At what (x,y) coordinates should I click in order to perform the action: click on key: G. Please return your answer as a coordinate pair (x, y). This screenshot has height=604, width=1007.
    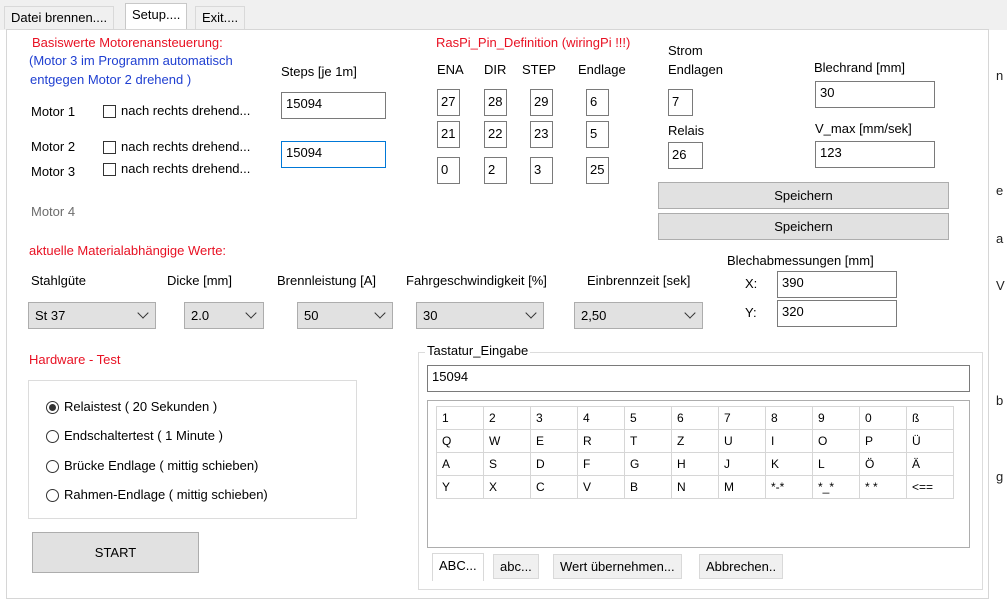
    Looking at the image, I should click on (648, 464).